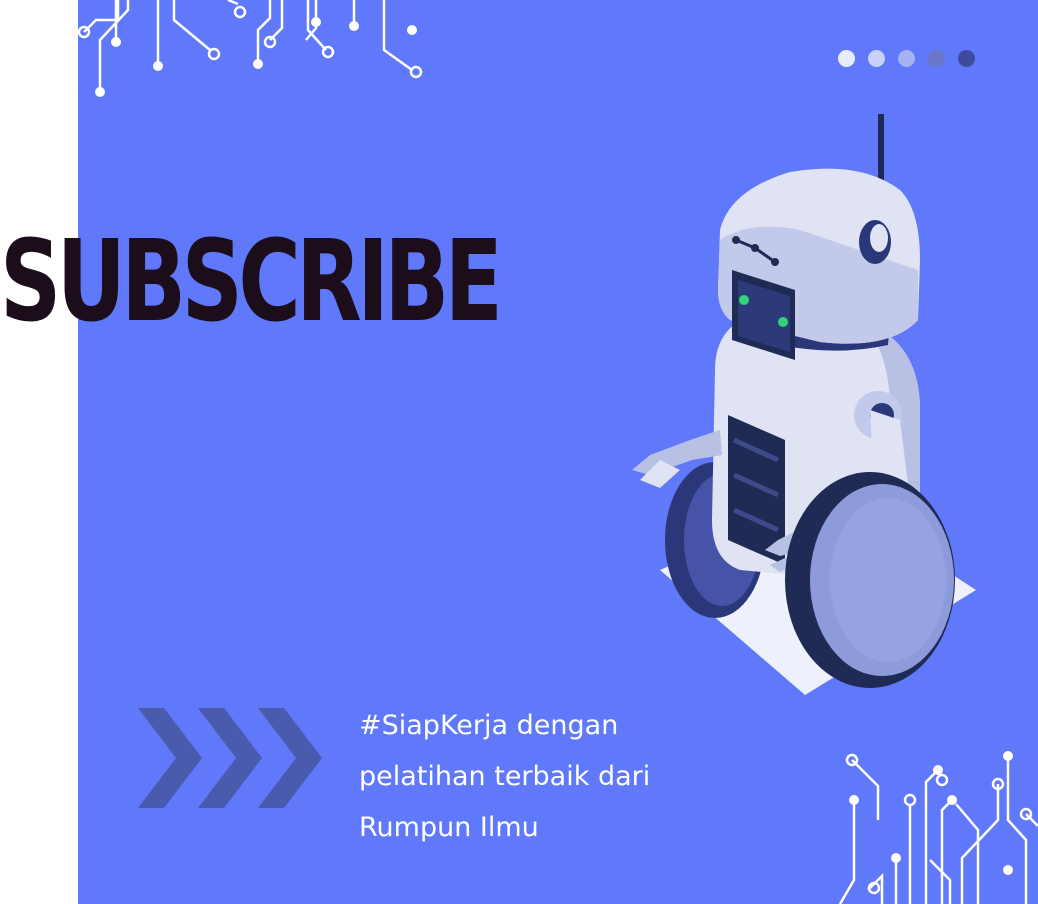 The width and height of the screenshot is (1038, 904). What do you see at coordinates (230, 758) in the screenshot?
I see `chevron-arrows-icon` at bounding box center [230, 758].